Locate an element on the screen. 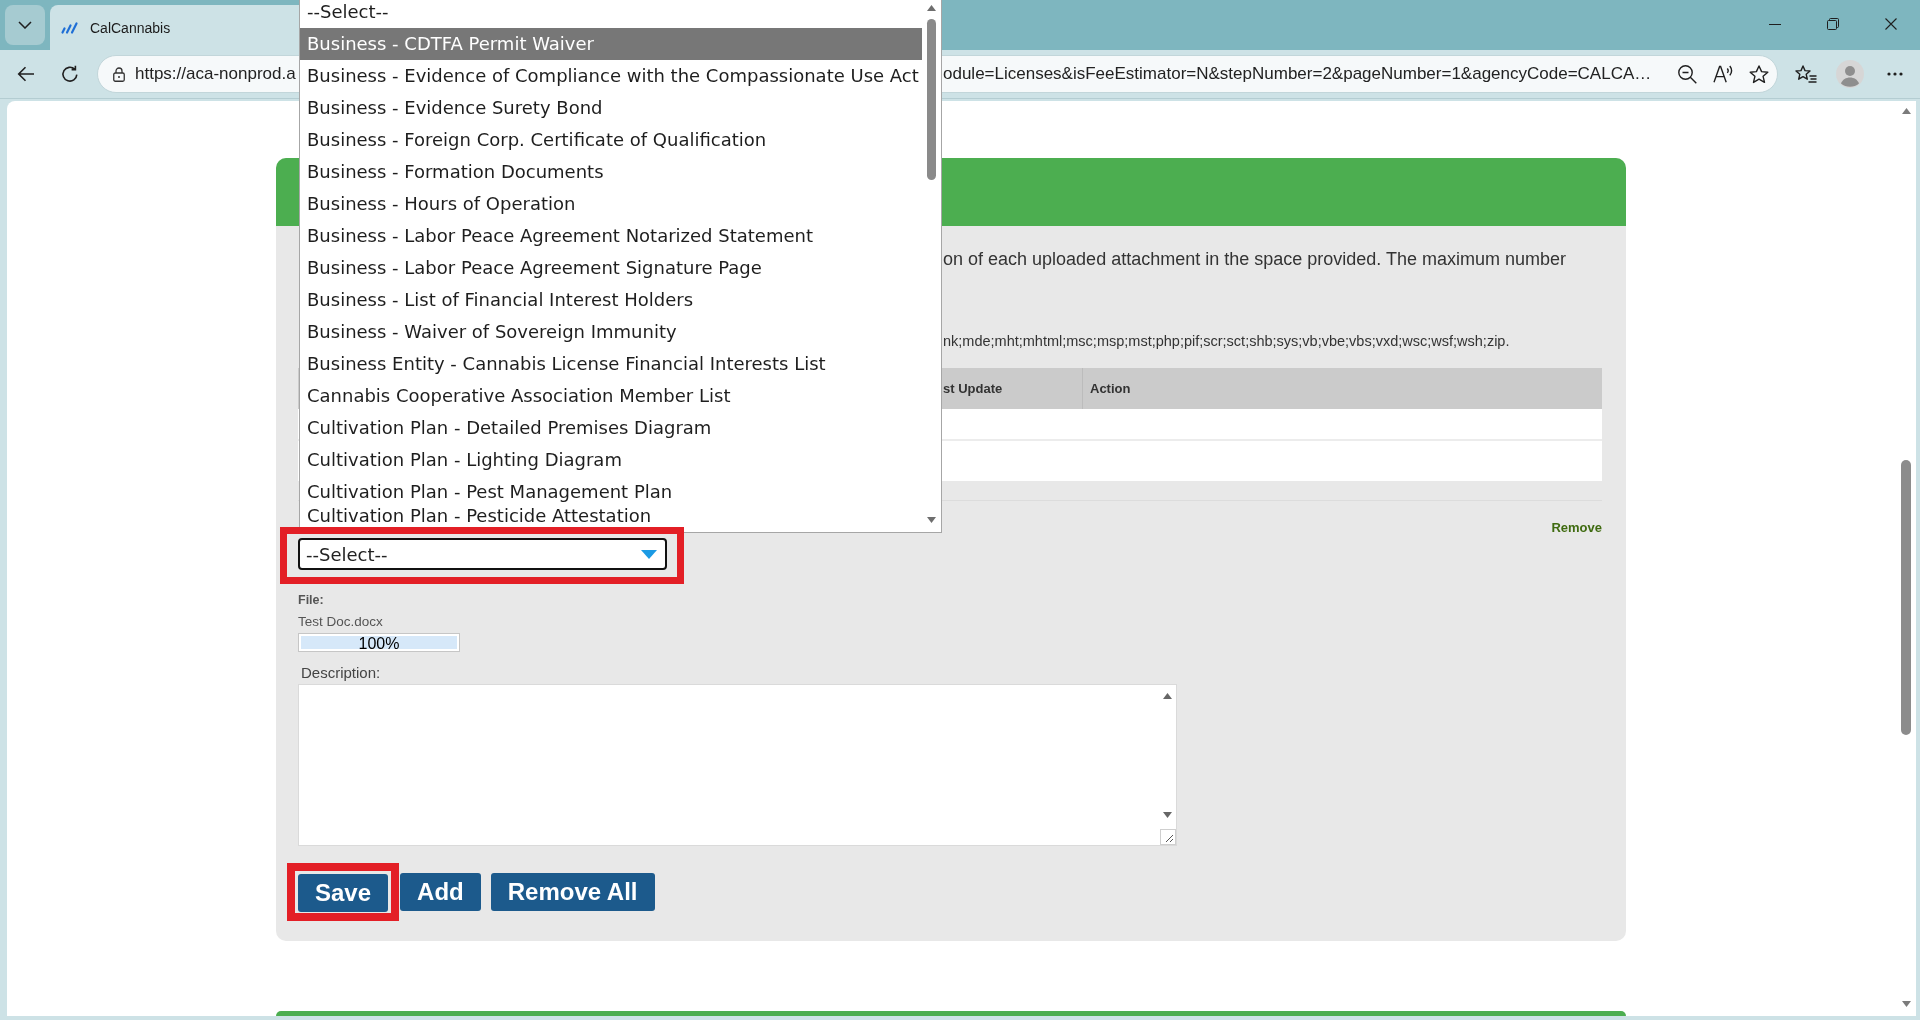 The height and width of the screenshot is (1020, 1920). dropdown-option: Business - Labor Peace Agreement Signature Page is located at coordinates (611, 268).